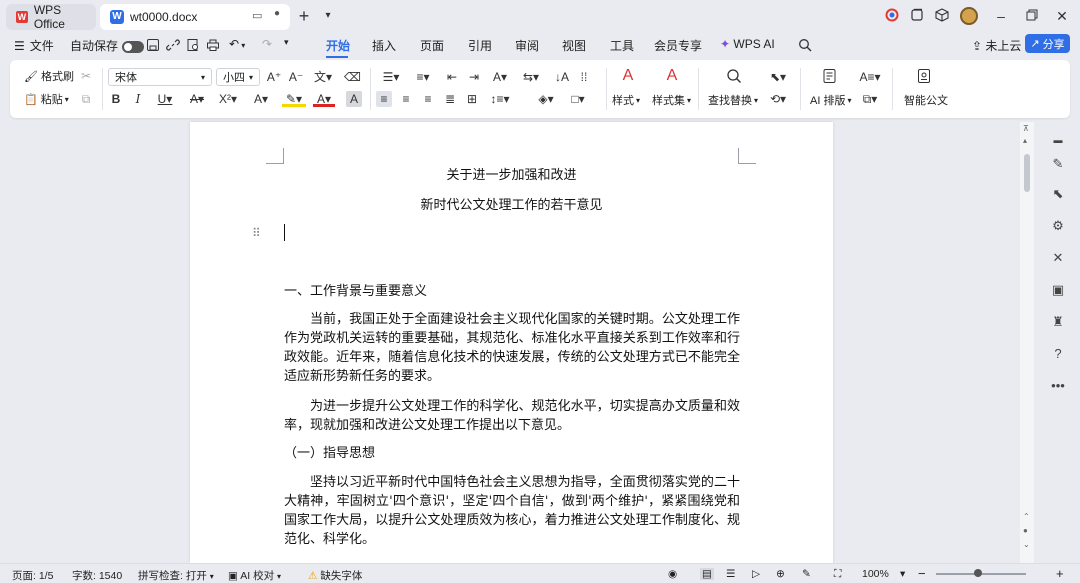  What do you see at coordinates (193, 44) in the screenshot?
I see `print-preview-icon` at bounding box center [193, 44].